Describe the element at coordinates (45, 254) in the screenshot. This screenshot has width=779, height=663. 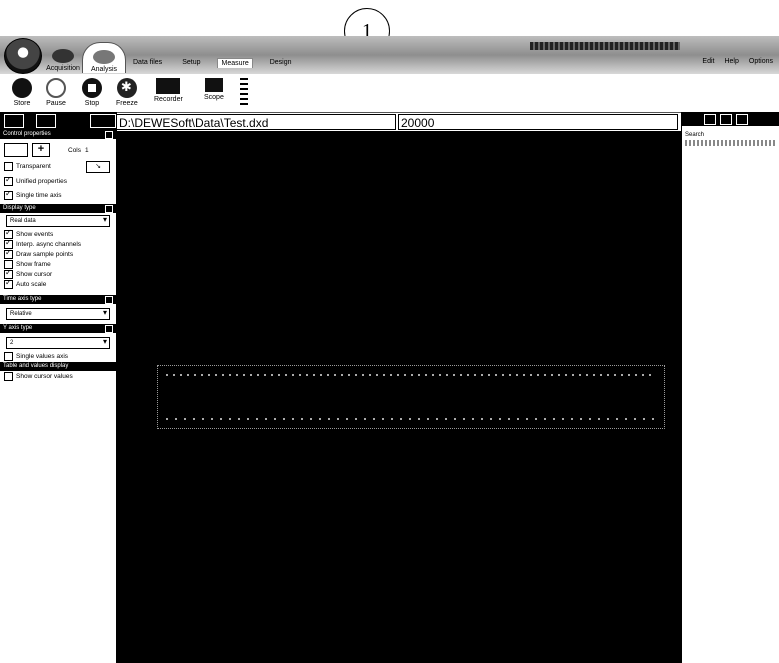
I see `option-label: Draw sample points` at that location.